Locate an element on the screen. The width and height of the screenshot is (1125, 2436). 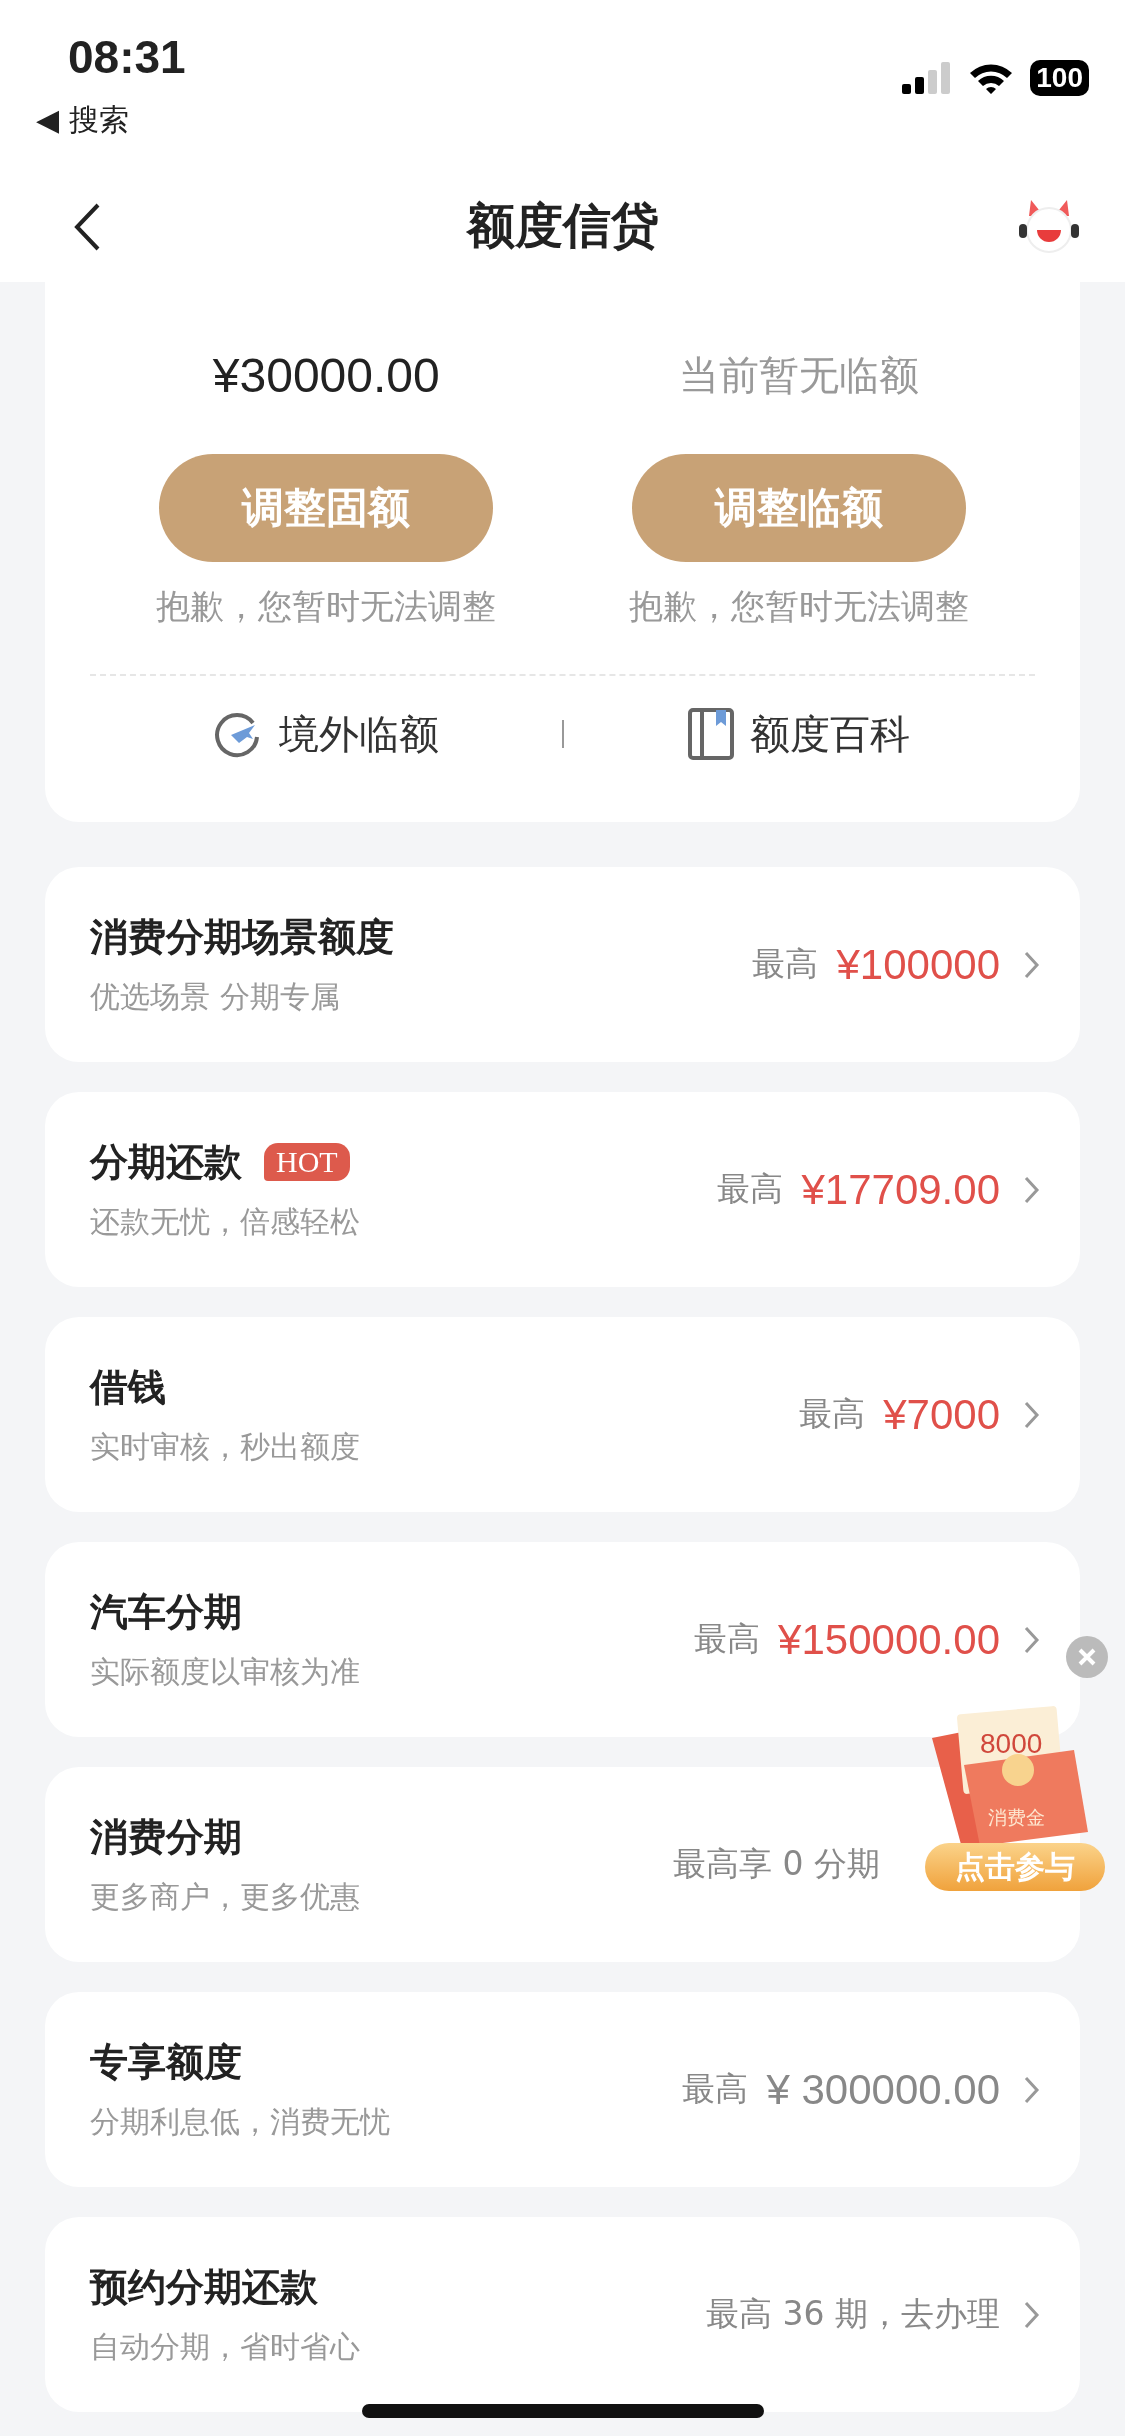
product-subtitle: 自动分期，省时省心 is located at coordinates (225, 2346).